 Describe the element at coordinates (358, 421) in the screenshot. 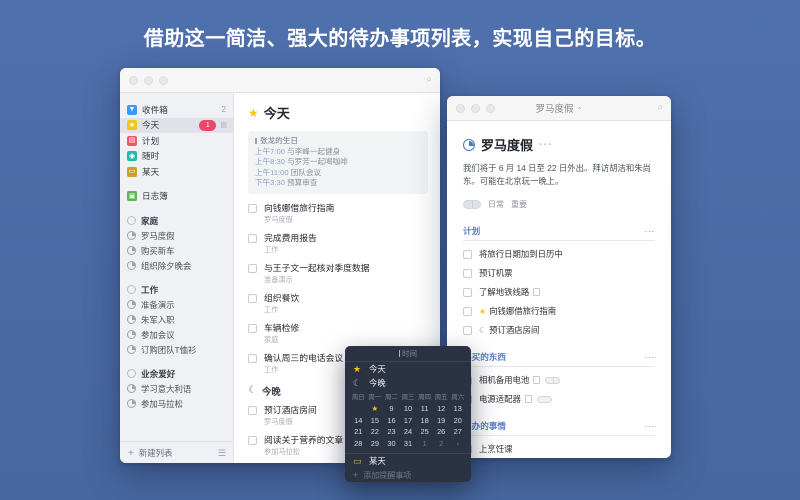

I see `calendar-day: 14` at that location.